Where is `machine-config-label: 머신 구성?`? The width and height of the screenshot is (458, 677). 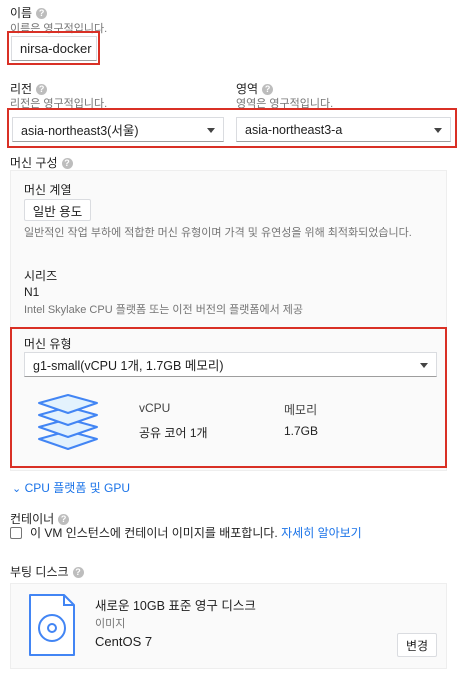 machine-config-label: 머신 구성? is located at coordinates (41, 162).